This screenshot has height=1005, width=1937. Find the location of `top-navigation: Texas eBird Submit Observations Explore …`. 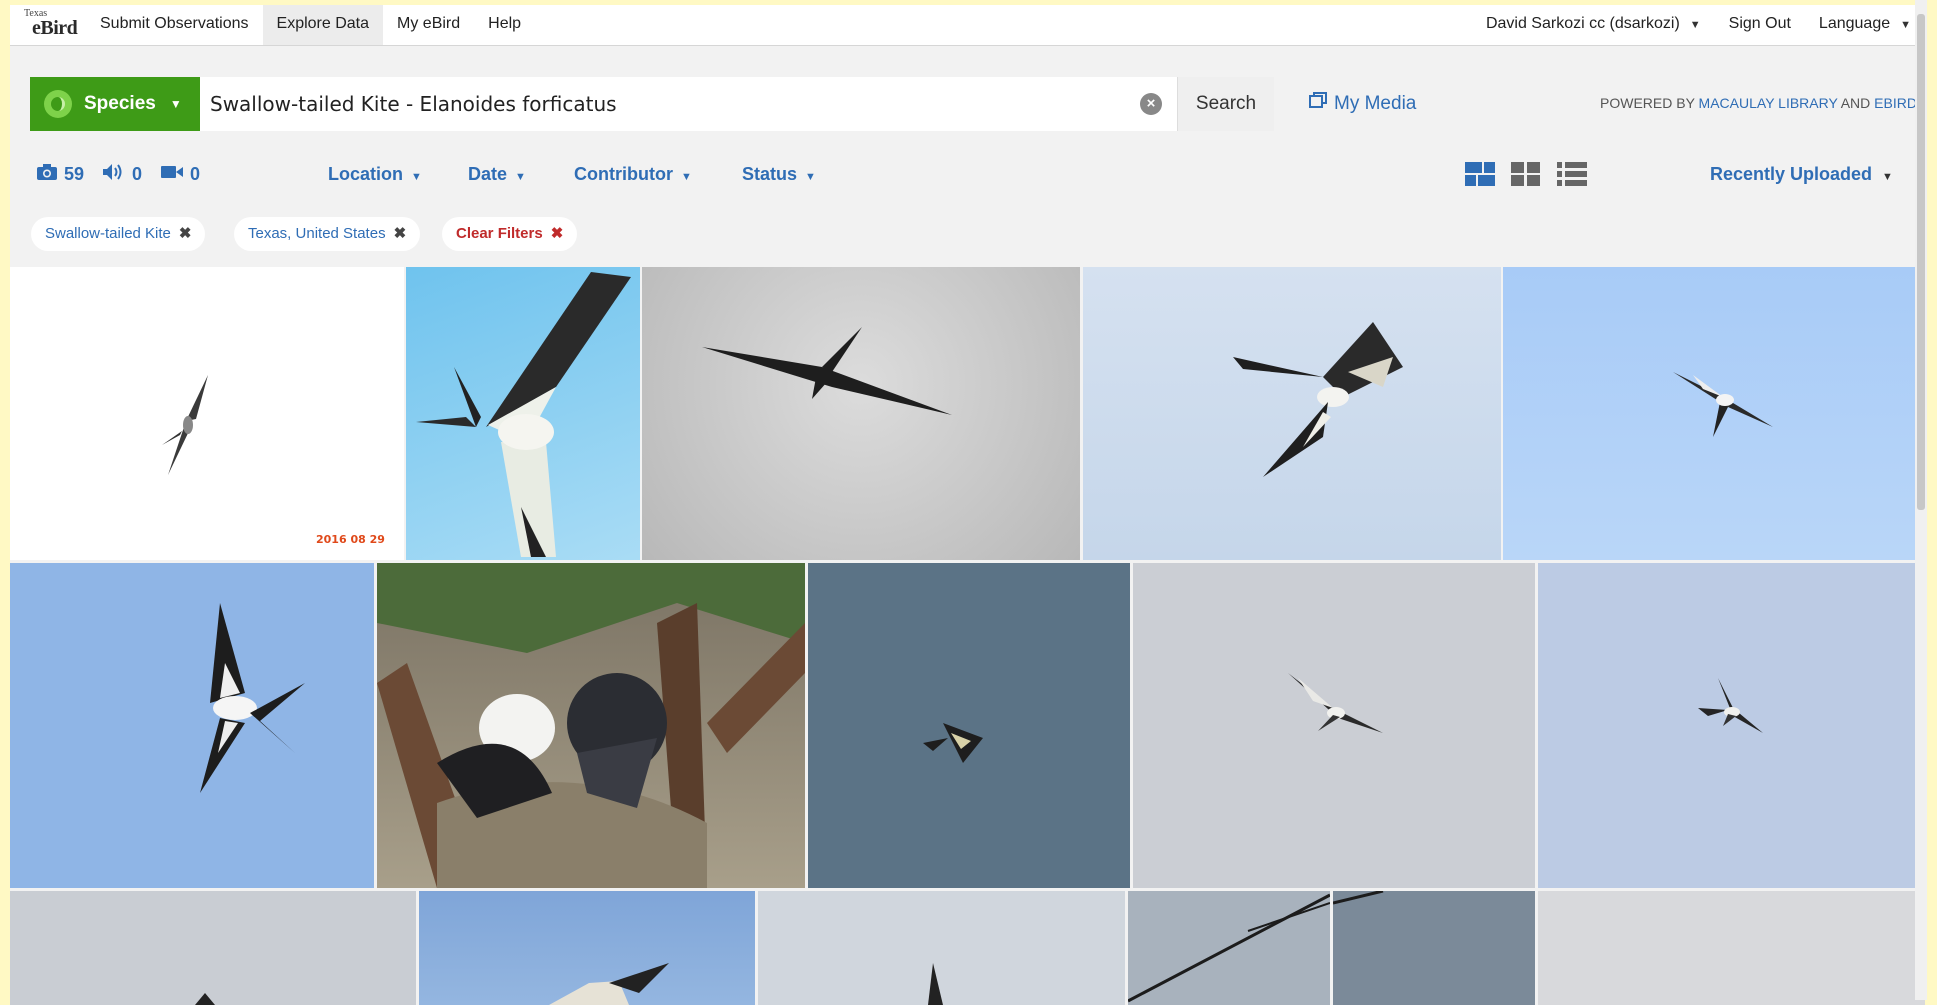

top-navigation: Texas eBird Submit Observations Explore … is located at coordinates (967, 25).